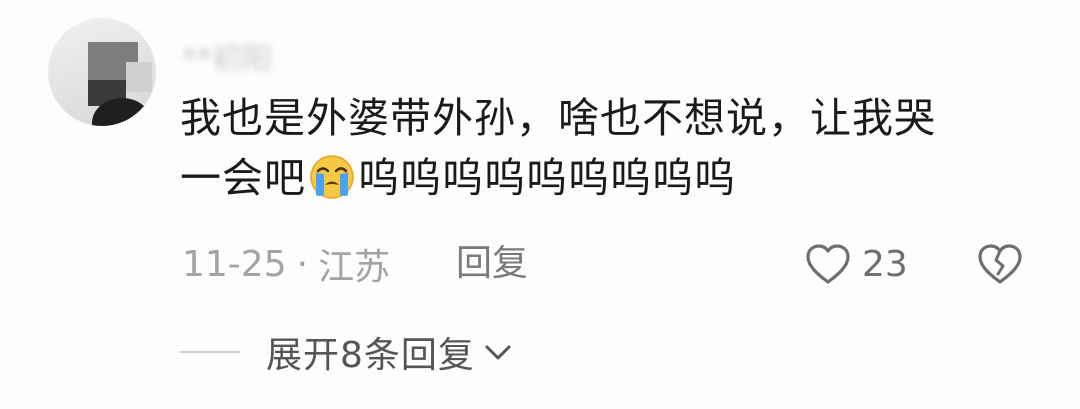 The height and width of the screenshot is (409, 1080). Describe the element at coordinates (227, 55) in the screenshot. I see `username: **初阳` at that location.